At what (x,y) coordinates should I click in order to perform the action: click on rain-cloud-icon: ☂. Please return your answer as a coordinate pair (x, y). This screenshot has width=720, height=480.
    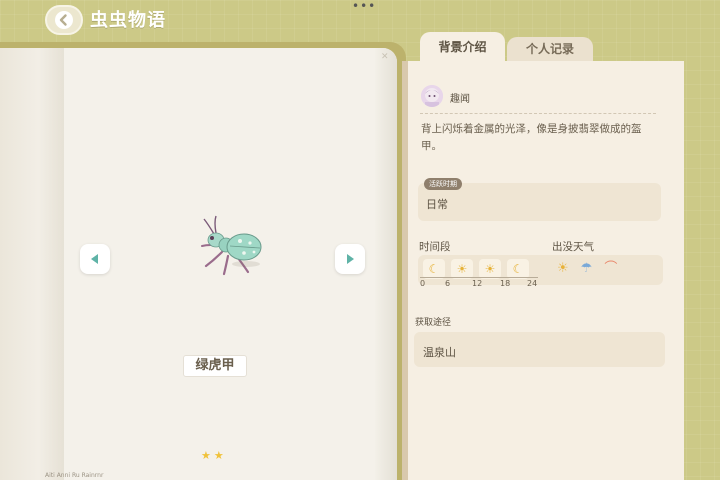
    Looking at the image, I should click on (586, 268).